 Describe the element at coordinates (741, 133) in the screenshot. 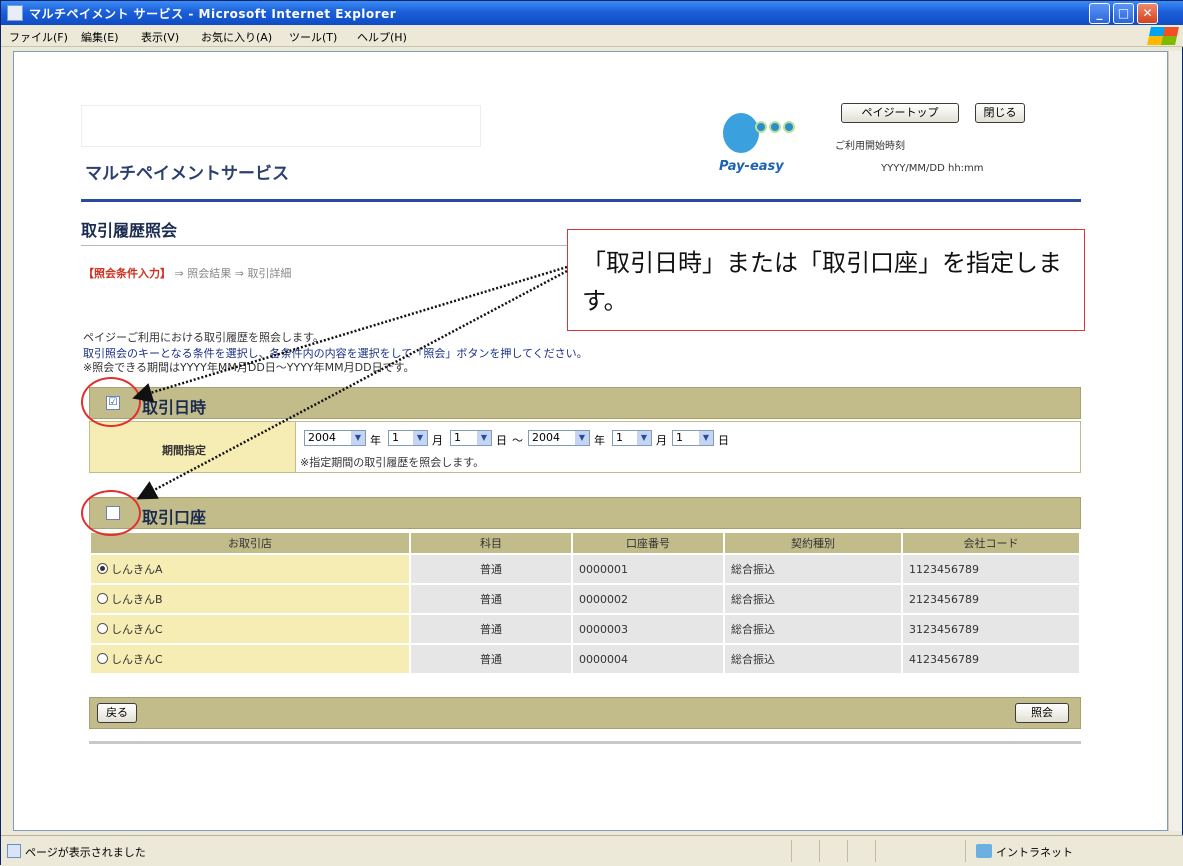

I see `payeasy-circle-icon` at that location.